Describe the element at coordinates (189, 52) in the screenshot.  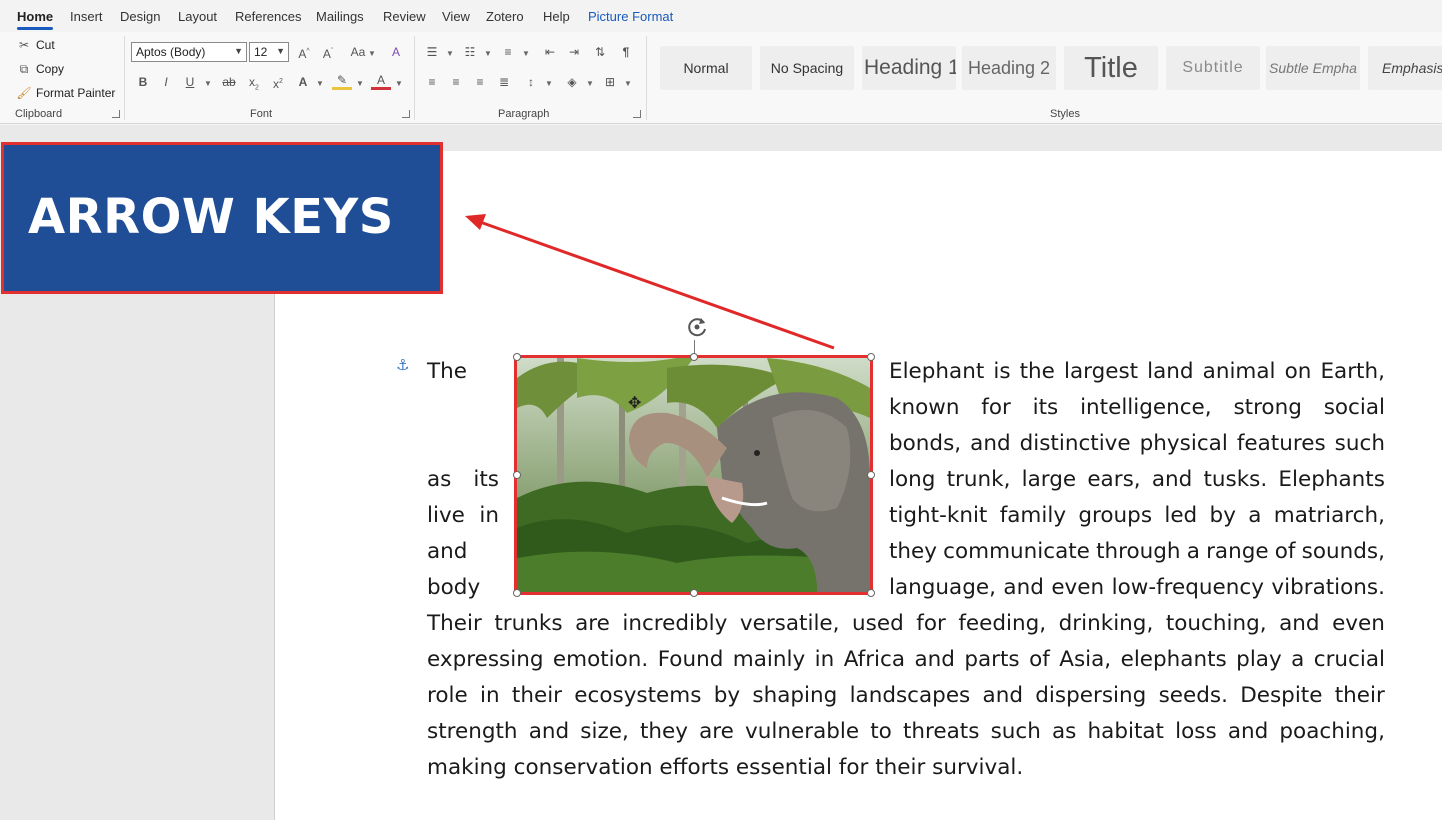
I see `font-name-combobox: Aptos (Body) ▼` at that location.